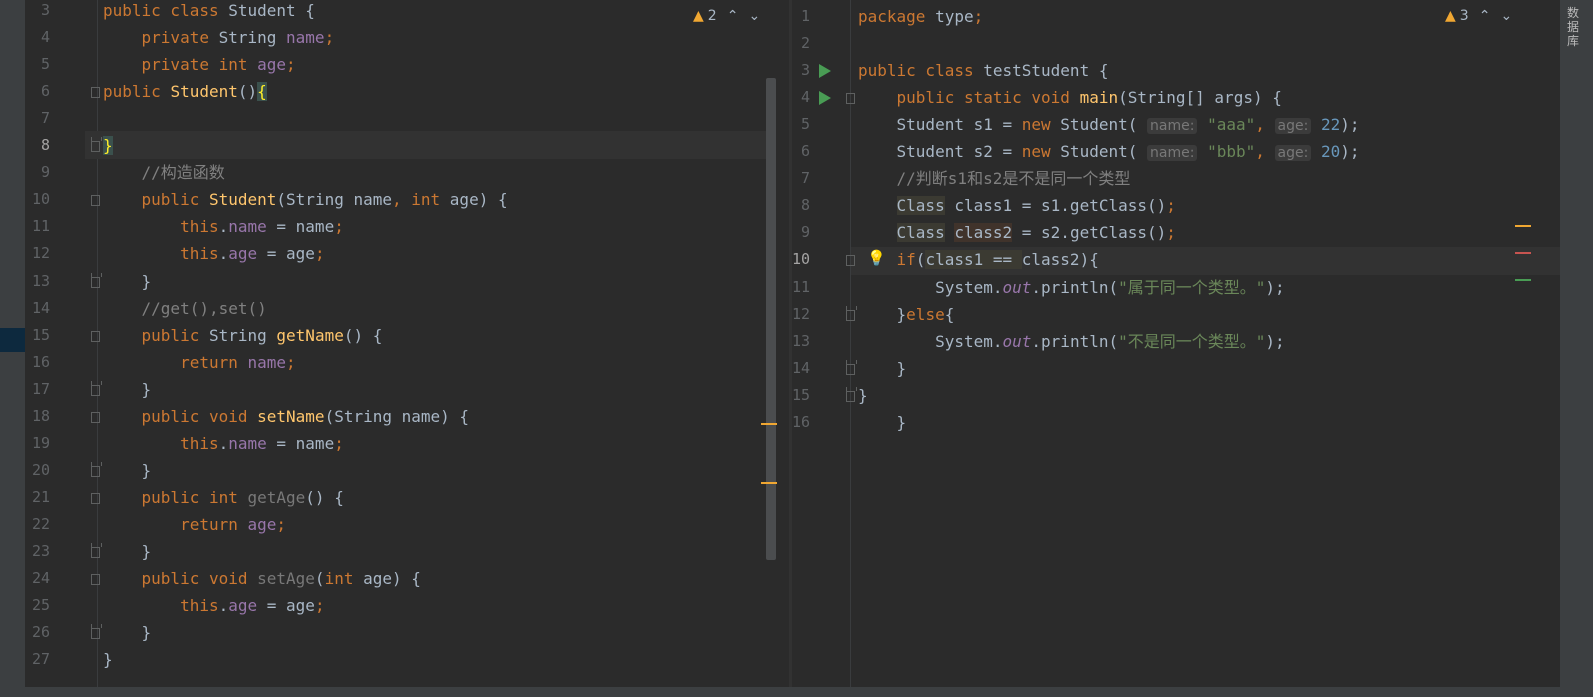 The width and height of the screenshot is (1593, 697). Describe the element at coordinates (801, 233) in the screenshot. I see `line-number: 9` at that location.